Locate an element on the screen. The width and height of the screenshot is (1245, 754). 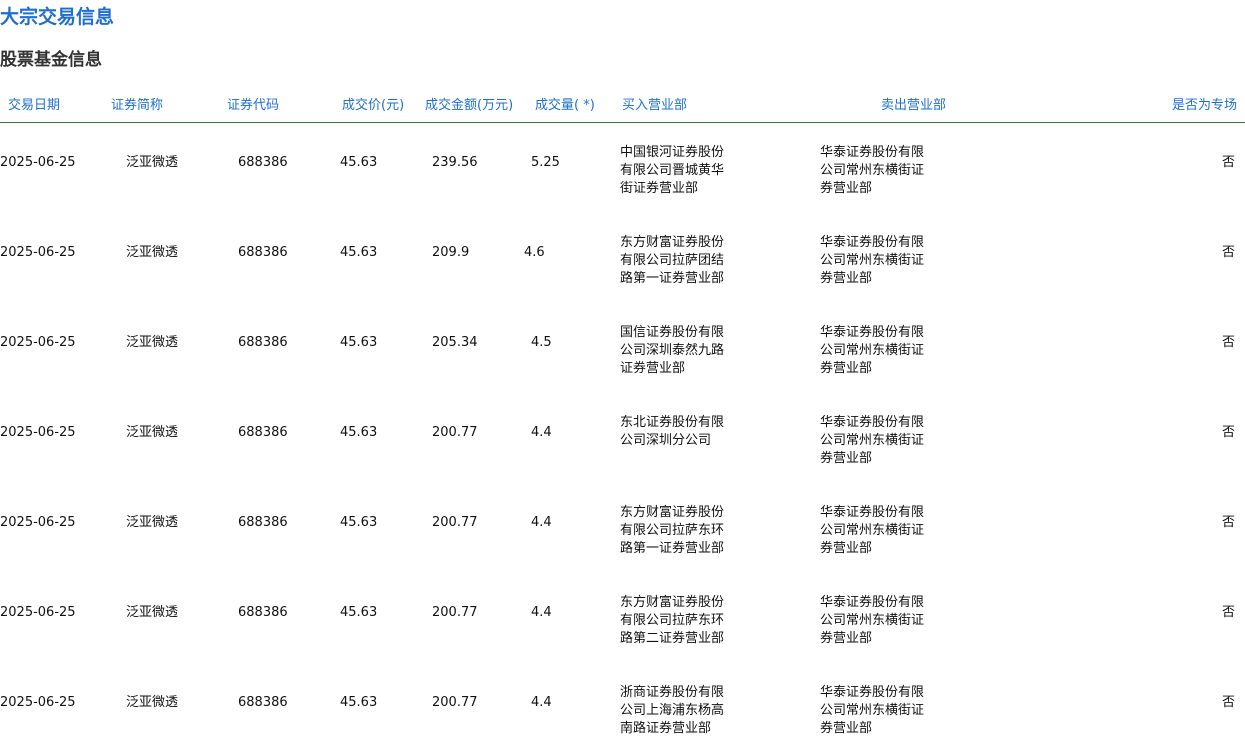
column-header-date: 交易日期 is located at coordinates (34, 106).